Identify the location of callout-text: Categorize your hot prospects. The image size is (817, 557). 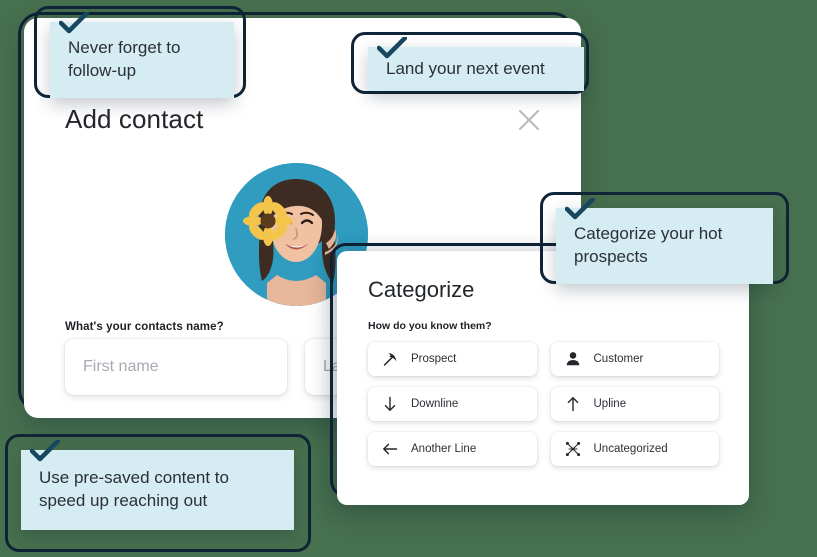
(648, 245).